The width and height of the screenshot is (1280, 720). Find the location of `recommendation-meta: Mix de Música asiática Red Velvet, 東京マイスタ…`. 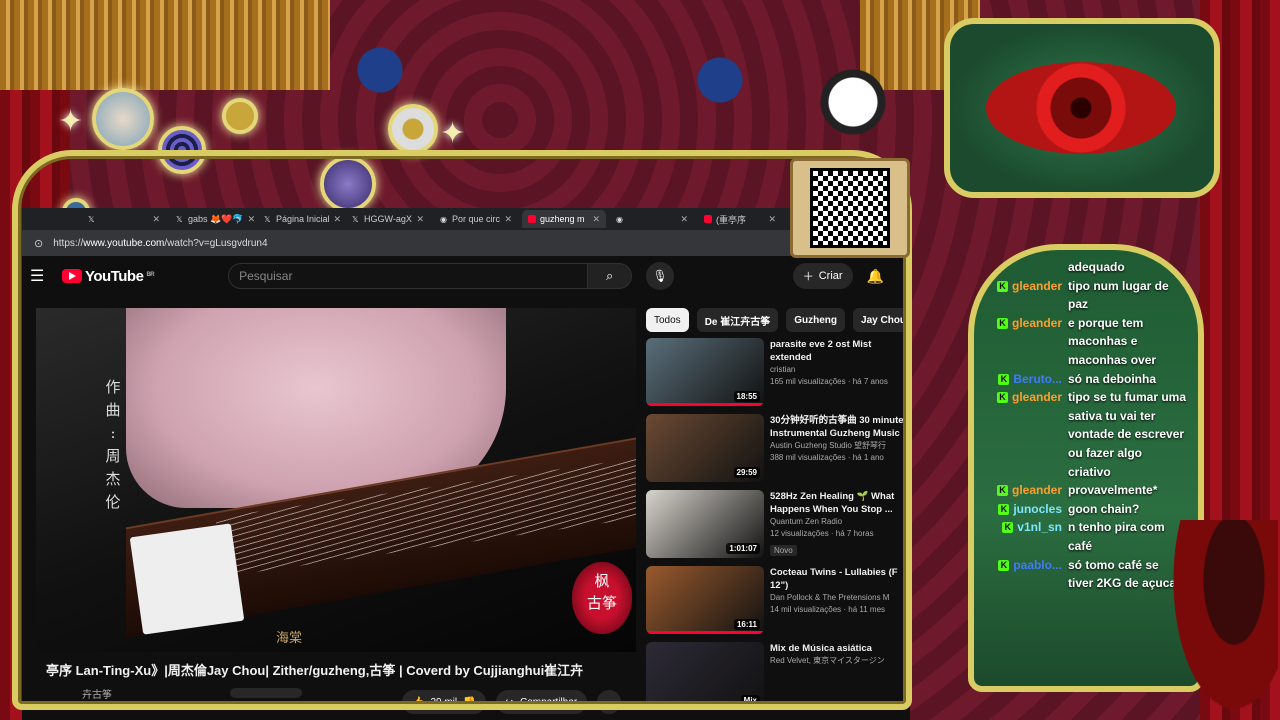

recommendation-meta: Mix de Música asiática Red Velvet, 東京マイスタ… is located at coordinates (838, 680).